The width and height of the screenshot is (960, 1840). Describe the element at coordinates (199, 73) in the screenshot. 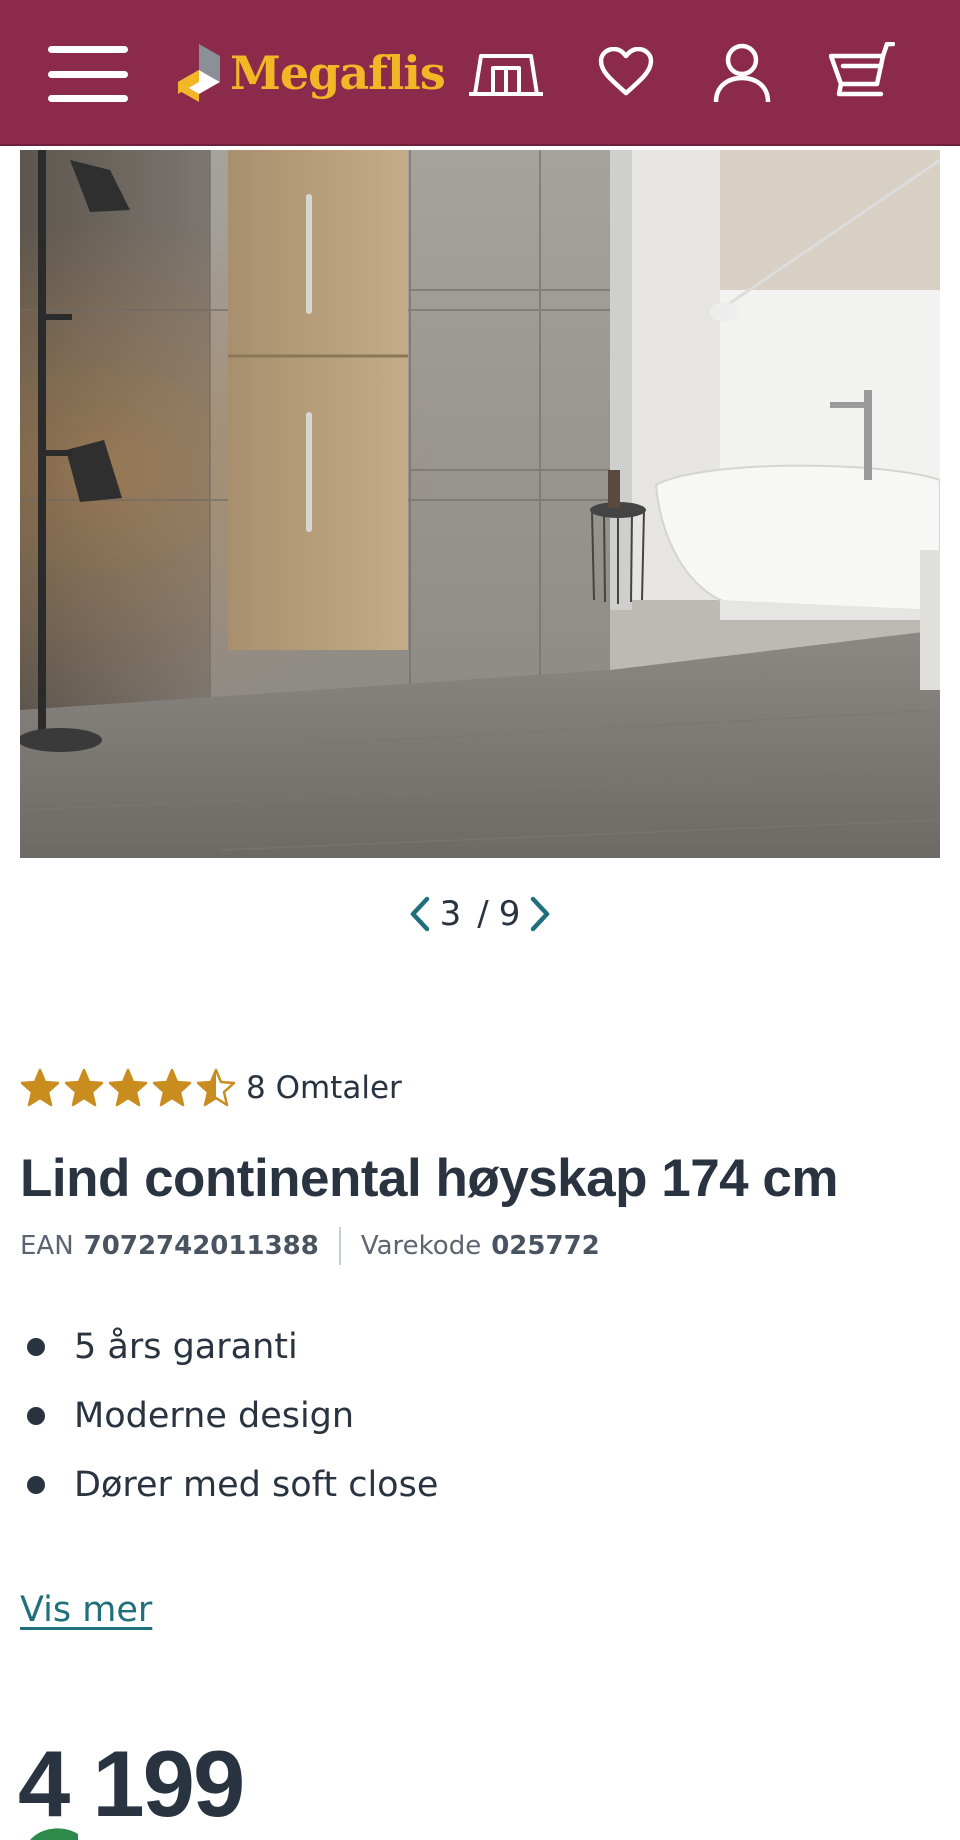

I see `logo-cube-icon` at that location.